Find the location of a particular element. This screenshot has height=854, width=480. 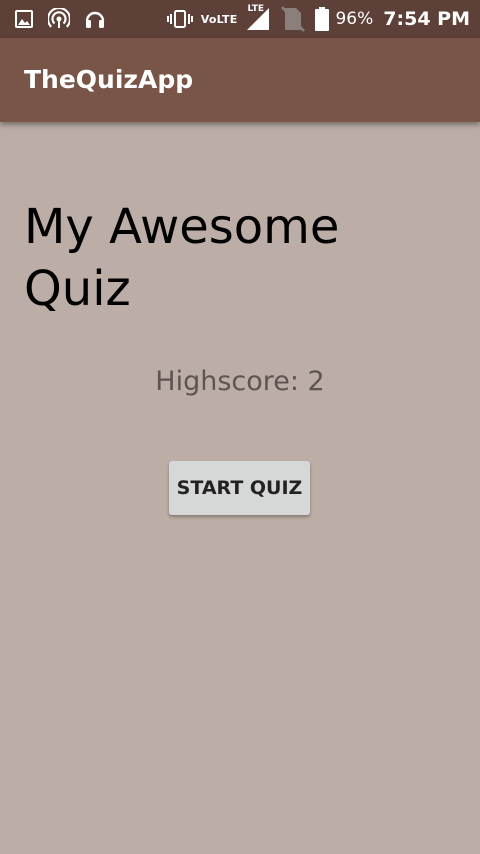

hotspot-icon is located at coordinates (59, 19).